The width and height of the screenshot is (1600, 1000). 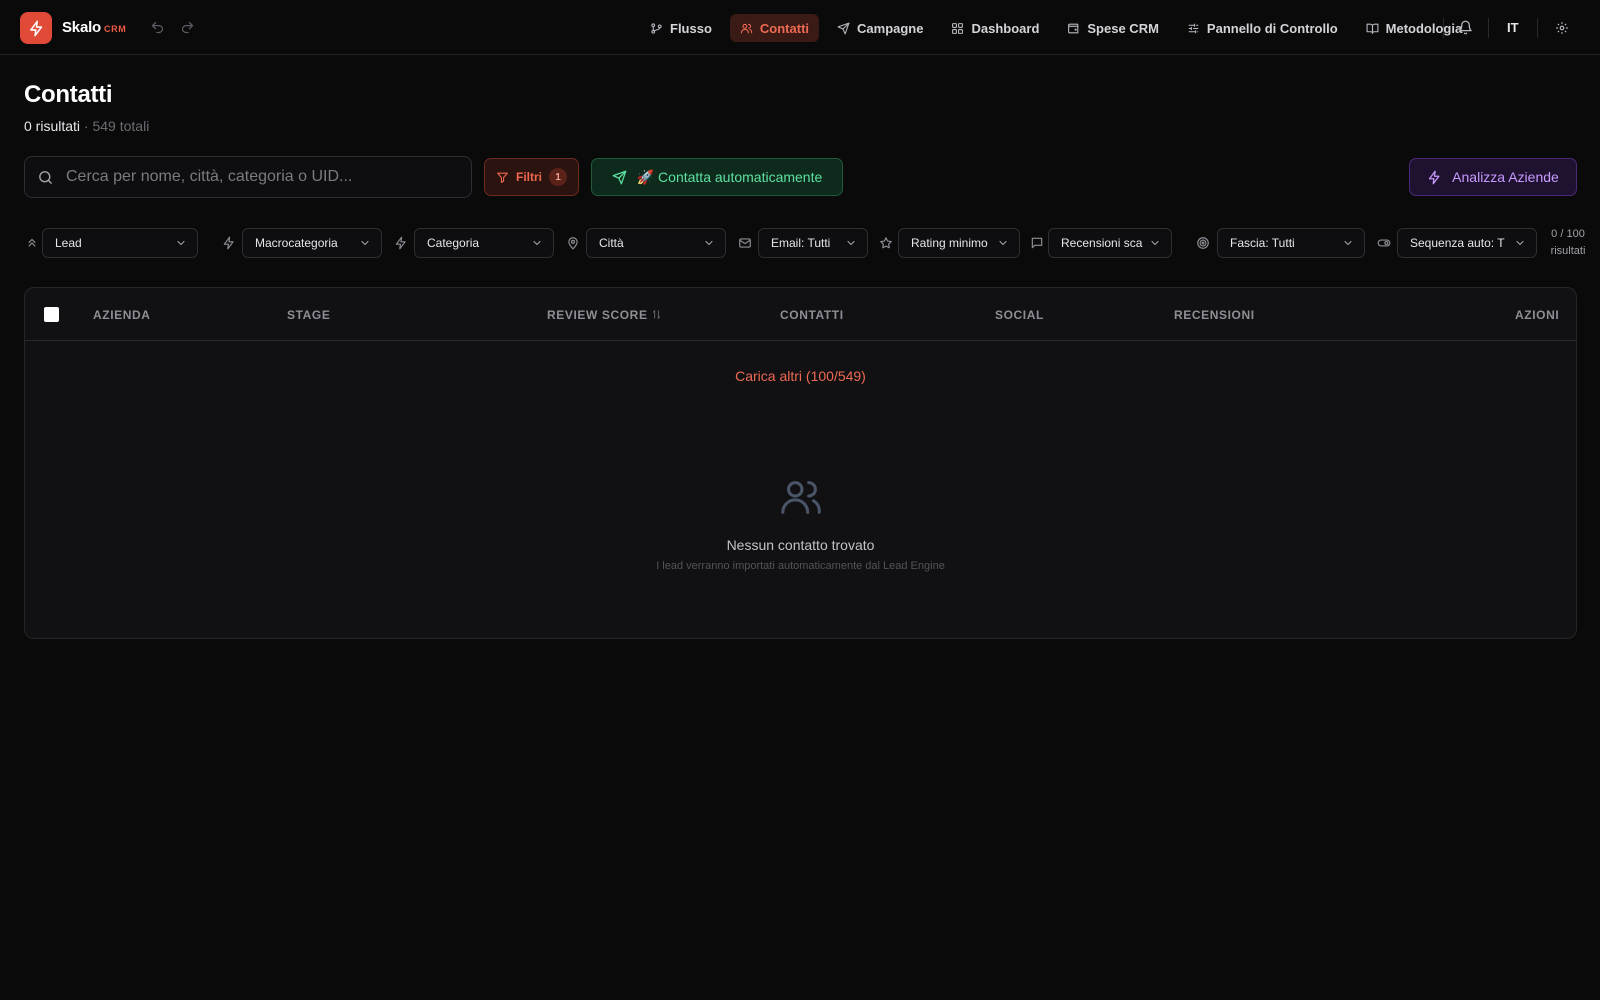 What do you see at coordinates (308, 315) in the screenshot?
I see `column-header-stage: STAGE` at bounding box center [308, 315].